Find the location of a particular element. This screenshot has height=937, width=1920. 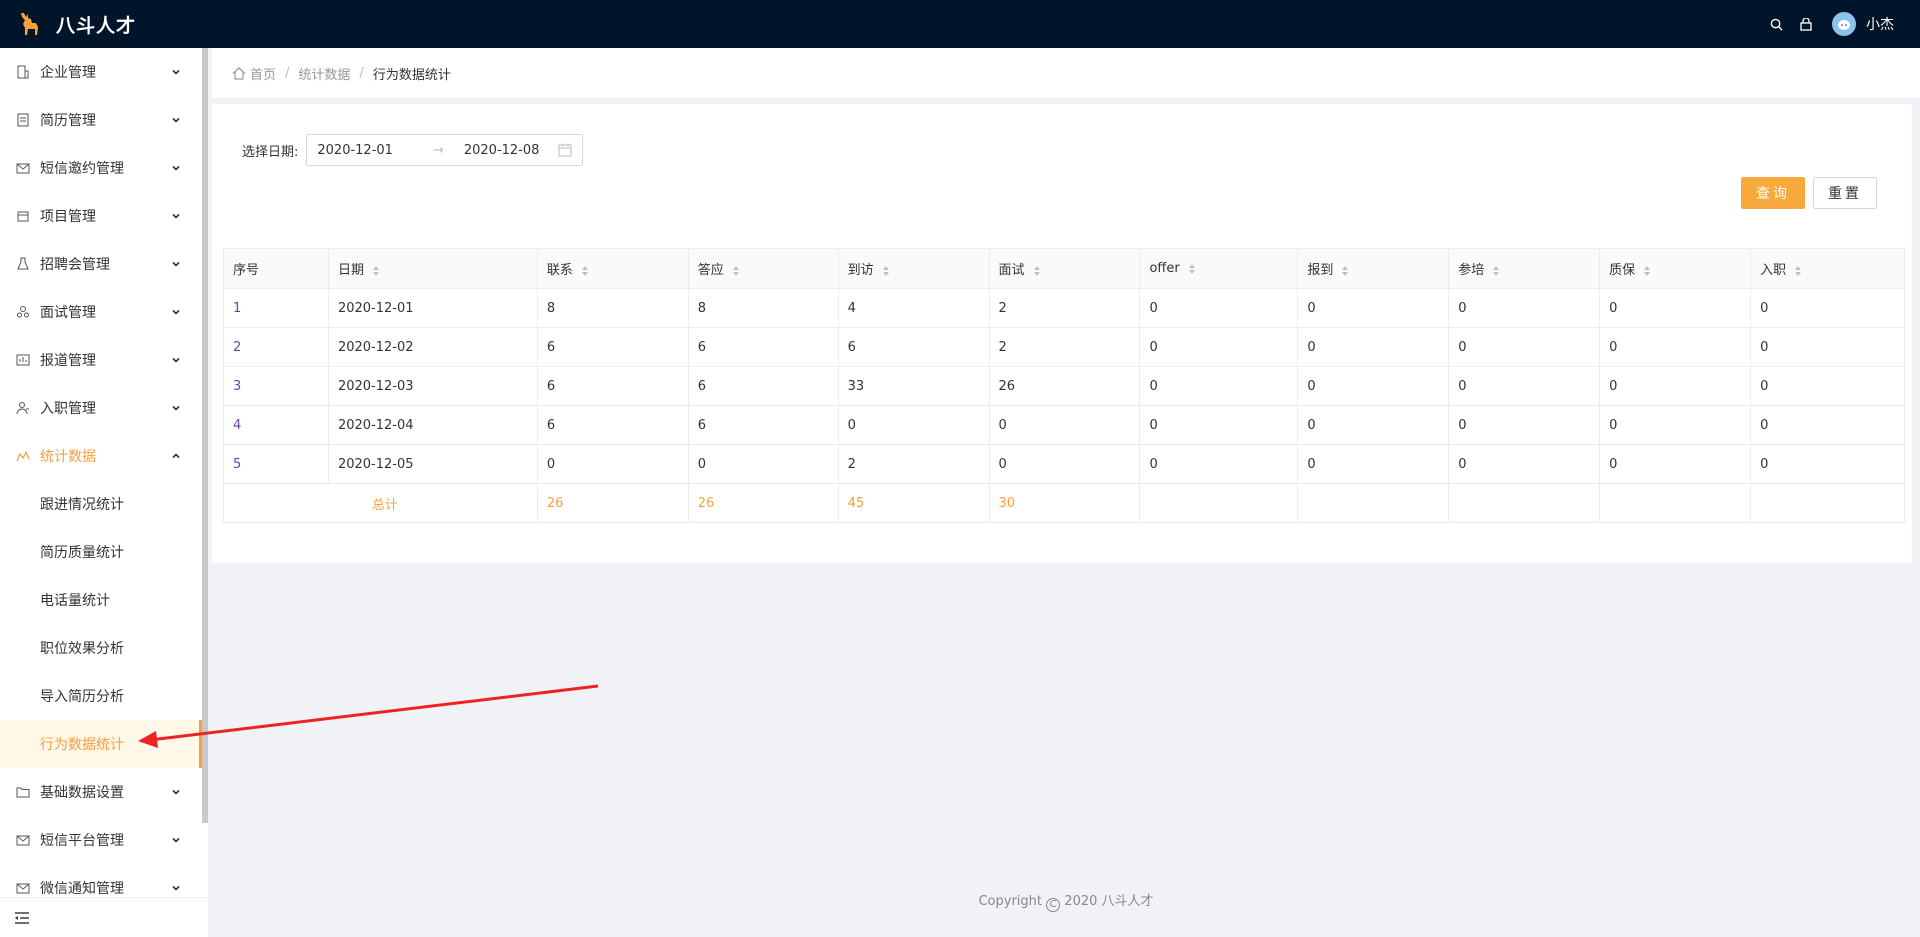

column-header: 日期 is located at coordinates (432, 268).